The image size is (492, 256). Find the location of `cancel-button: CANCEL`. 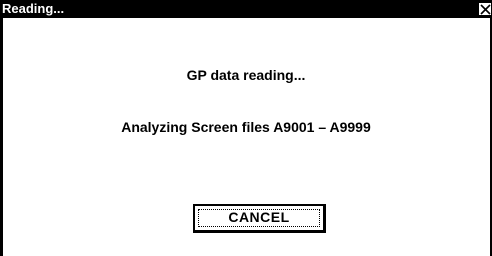

cancel-button: CANCEL is located at coordinates (259, 218).